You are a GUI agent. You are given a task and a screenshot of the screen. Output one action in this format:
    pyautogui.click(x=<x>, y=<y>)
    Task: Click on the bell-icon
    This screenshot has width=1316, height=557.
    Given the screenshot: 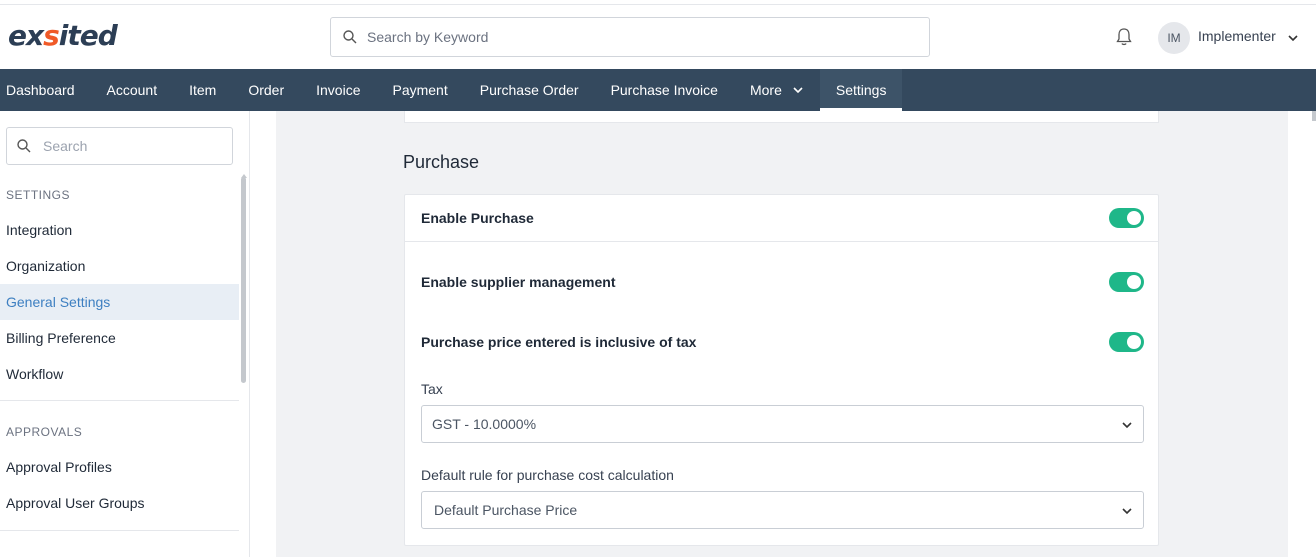 What is the action you would take?
    pyautogui.click(x=1124, y=37)
    